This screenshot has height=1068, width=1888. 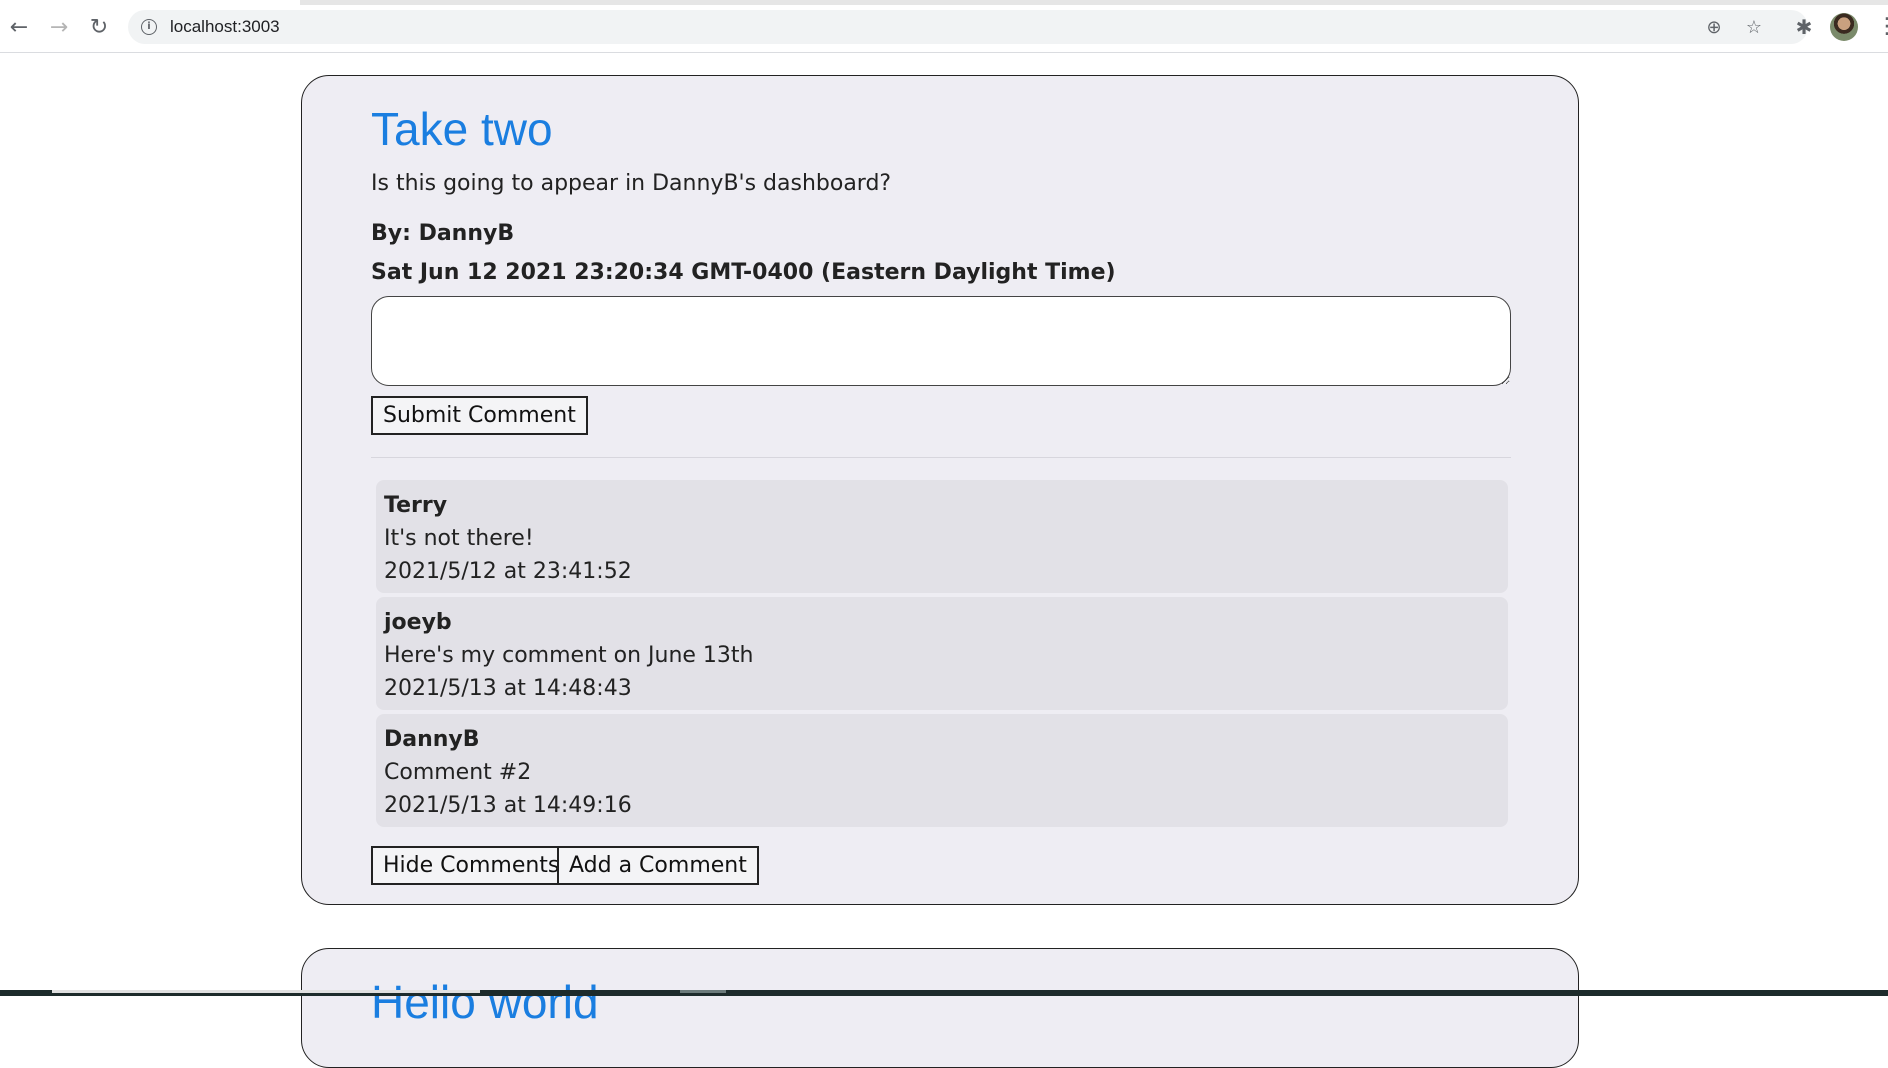 What do you see at coordinates (941, 341) in the screenshot?
I see `comment-textarea` at bounding box center [941, 341].